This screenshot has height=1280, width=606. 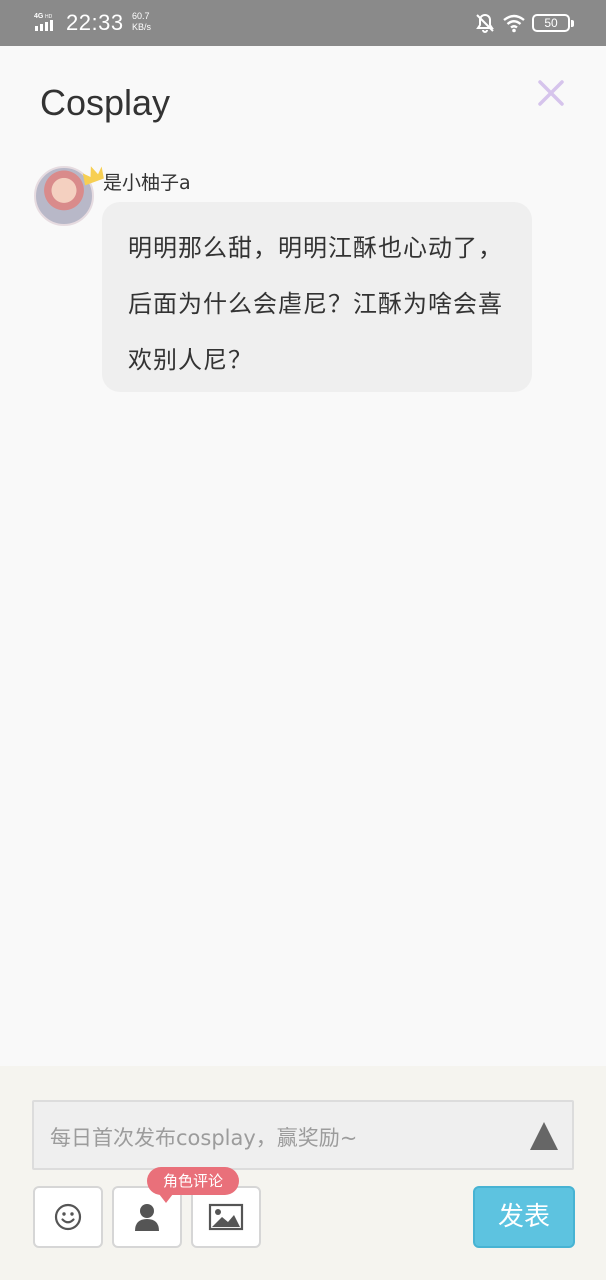 What do you see at coordinates (485, 23) in the screenshot?
I see `mute-icon` at bounding box center [485, 23].